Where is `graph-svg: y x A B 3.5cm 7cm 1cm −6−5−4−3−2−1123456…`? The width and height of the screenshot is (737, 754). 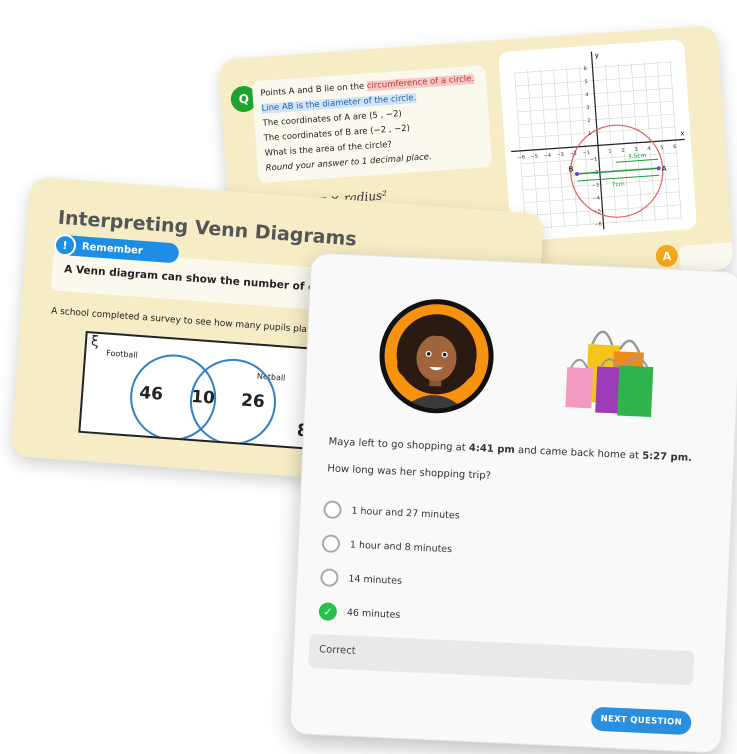
graph-svg: y x A B 3.5cm 7cm 1cm −6−5−4−3−2−1123456… is located at coordinates (598, 144).